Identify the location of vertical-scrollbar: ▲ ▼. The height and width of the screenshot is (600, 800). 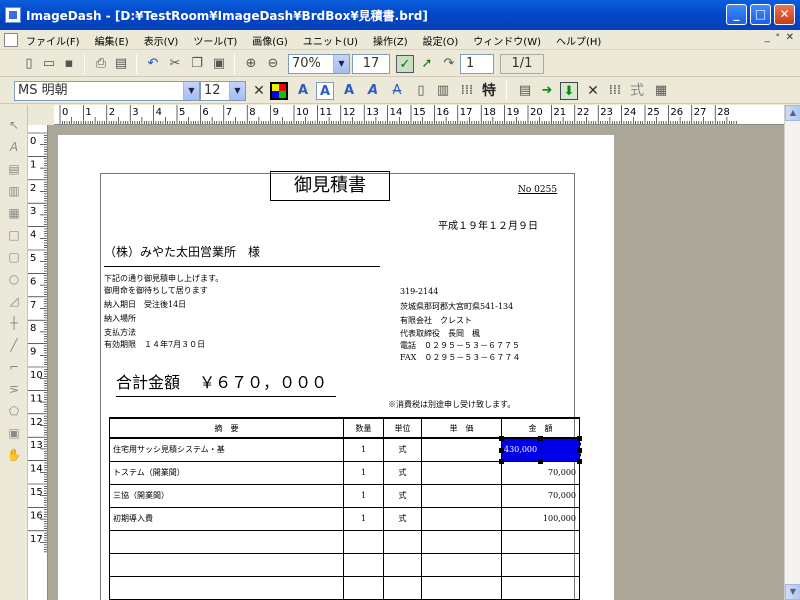
(792, 352).